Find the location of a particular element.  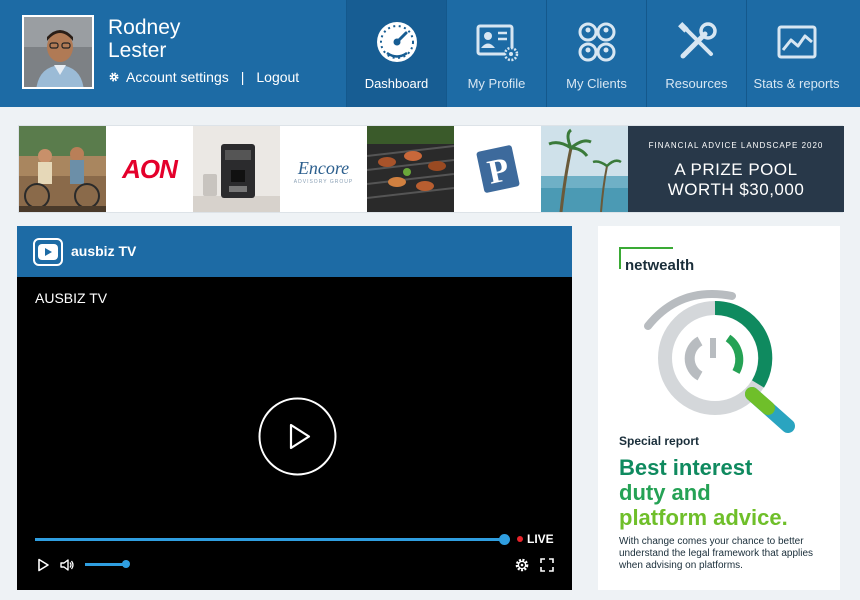

encore-logo-subtext: ADVISORY GROUP is located at coordinates (323, 182).